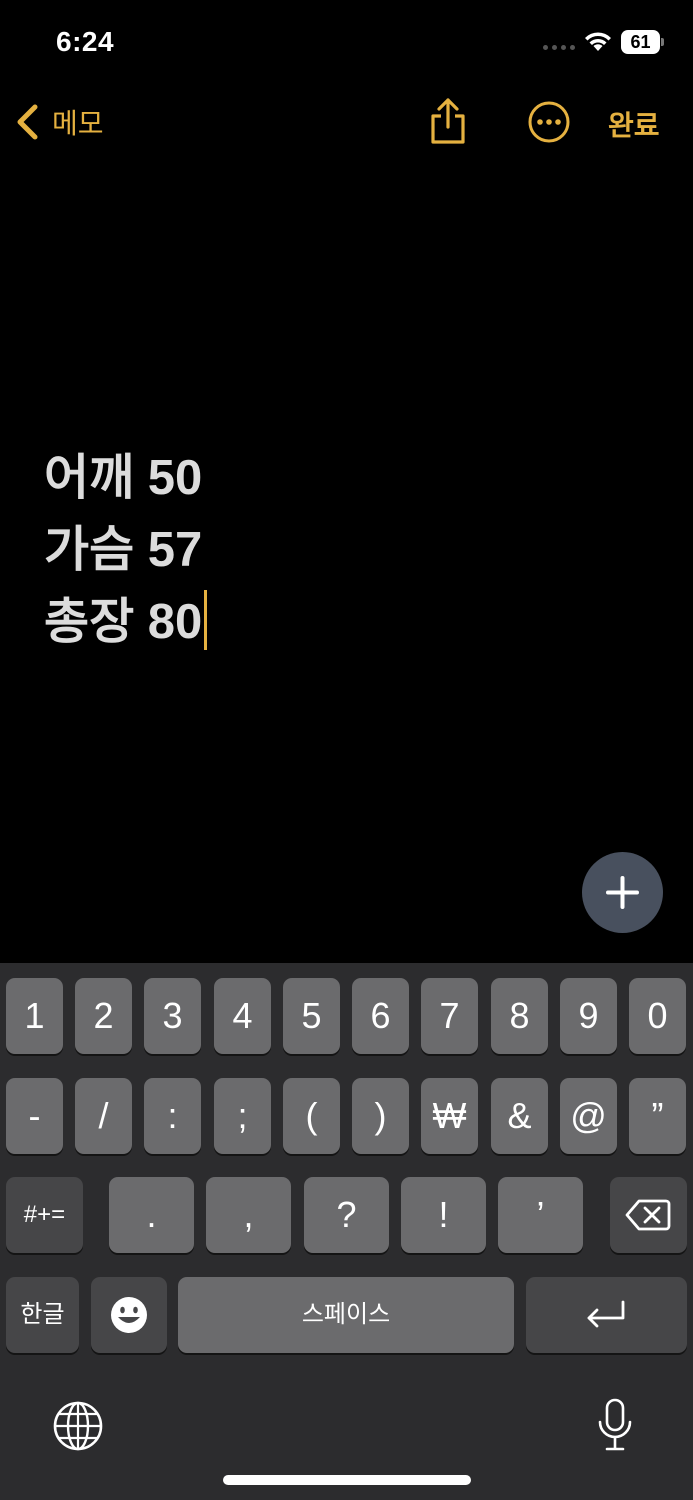  I want to click on key: ,, so click(248, 1215).